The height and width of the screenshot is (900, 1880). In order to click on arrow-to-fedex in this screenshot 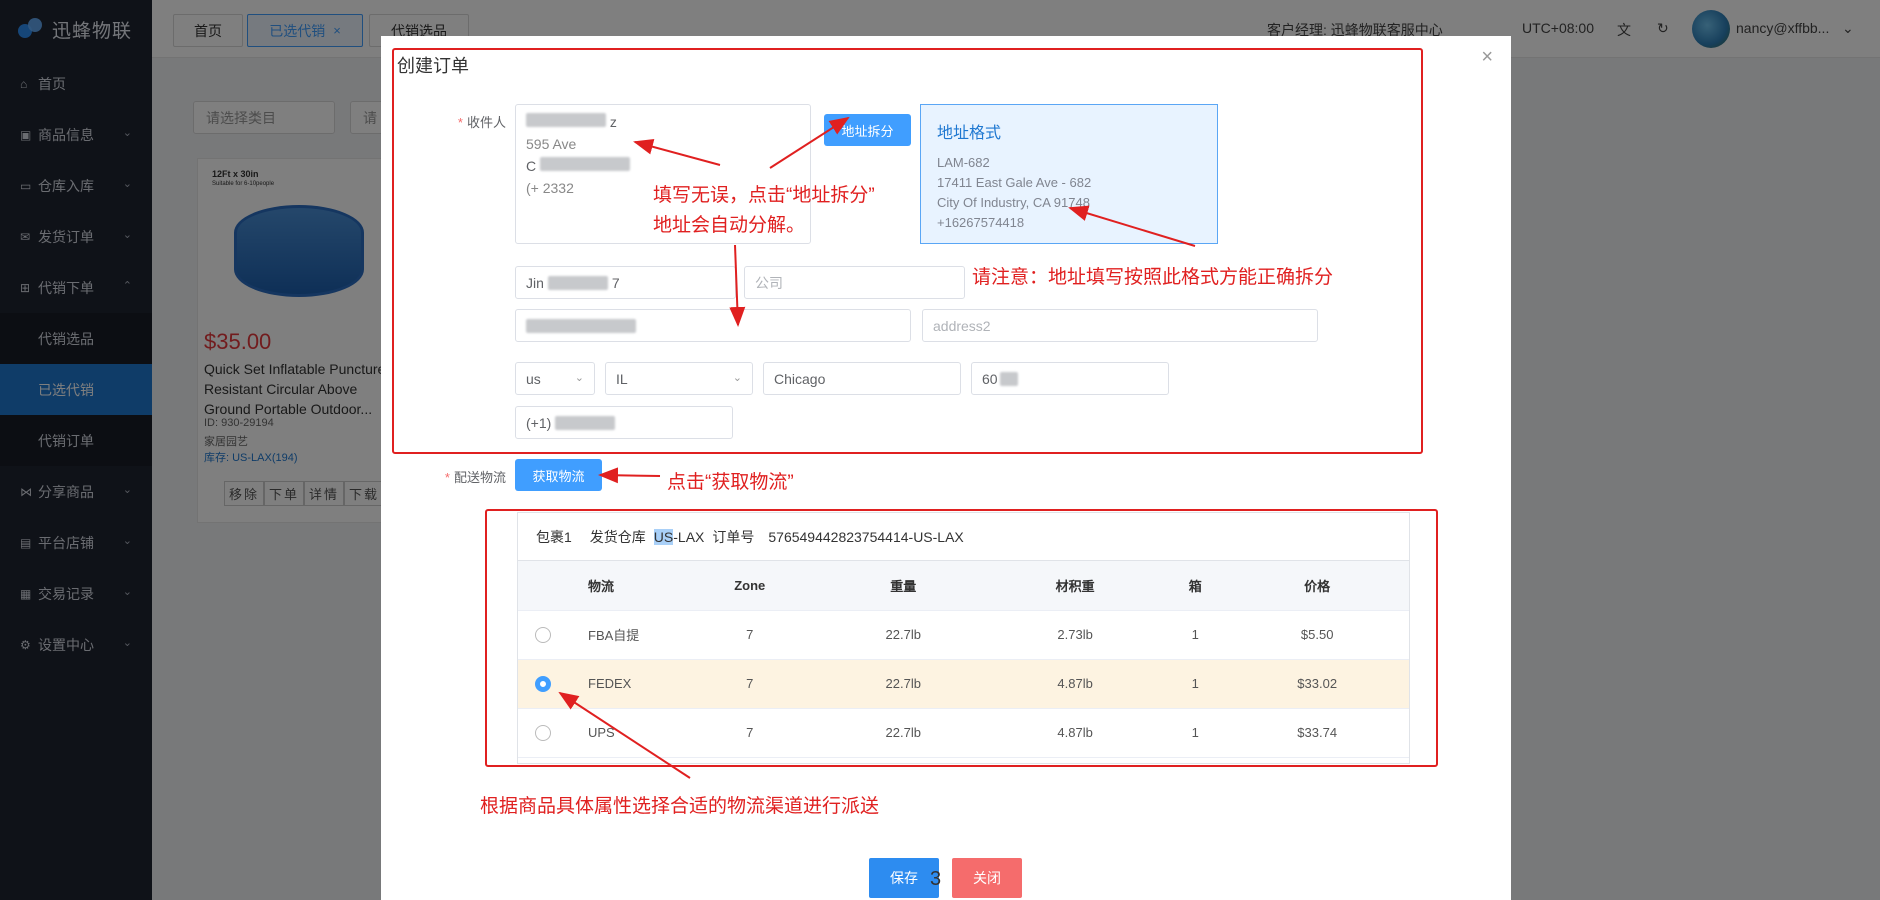, I will do `click(624, 735)`.